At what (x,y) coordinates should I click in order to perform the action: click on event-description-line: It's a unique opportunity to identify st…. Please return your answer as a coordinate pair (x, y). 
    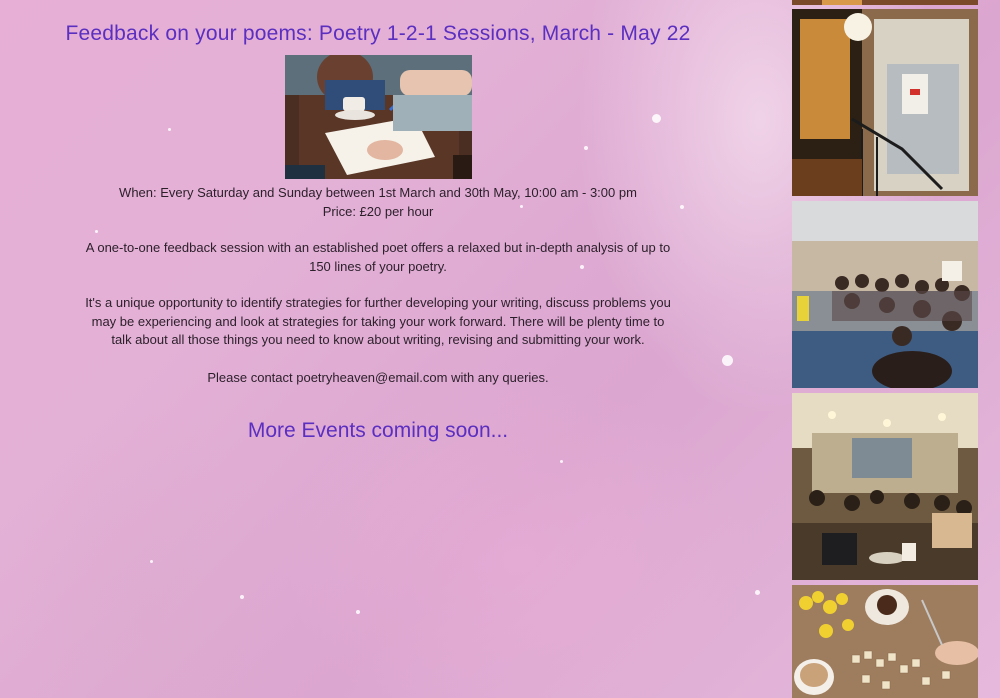
    Looking at the image, I should click on (378, 302).